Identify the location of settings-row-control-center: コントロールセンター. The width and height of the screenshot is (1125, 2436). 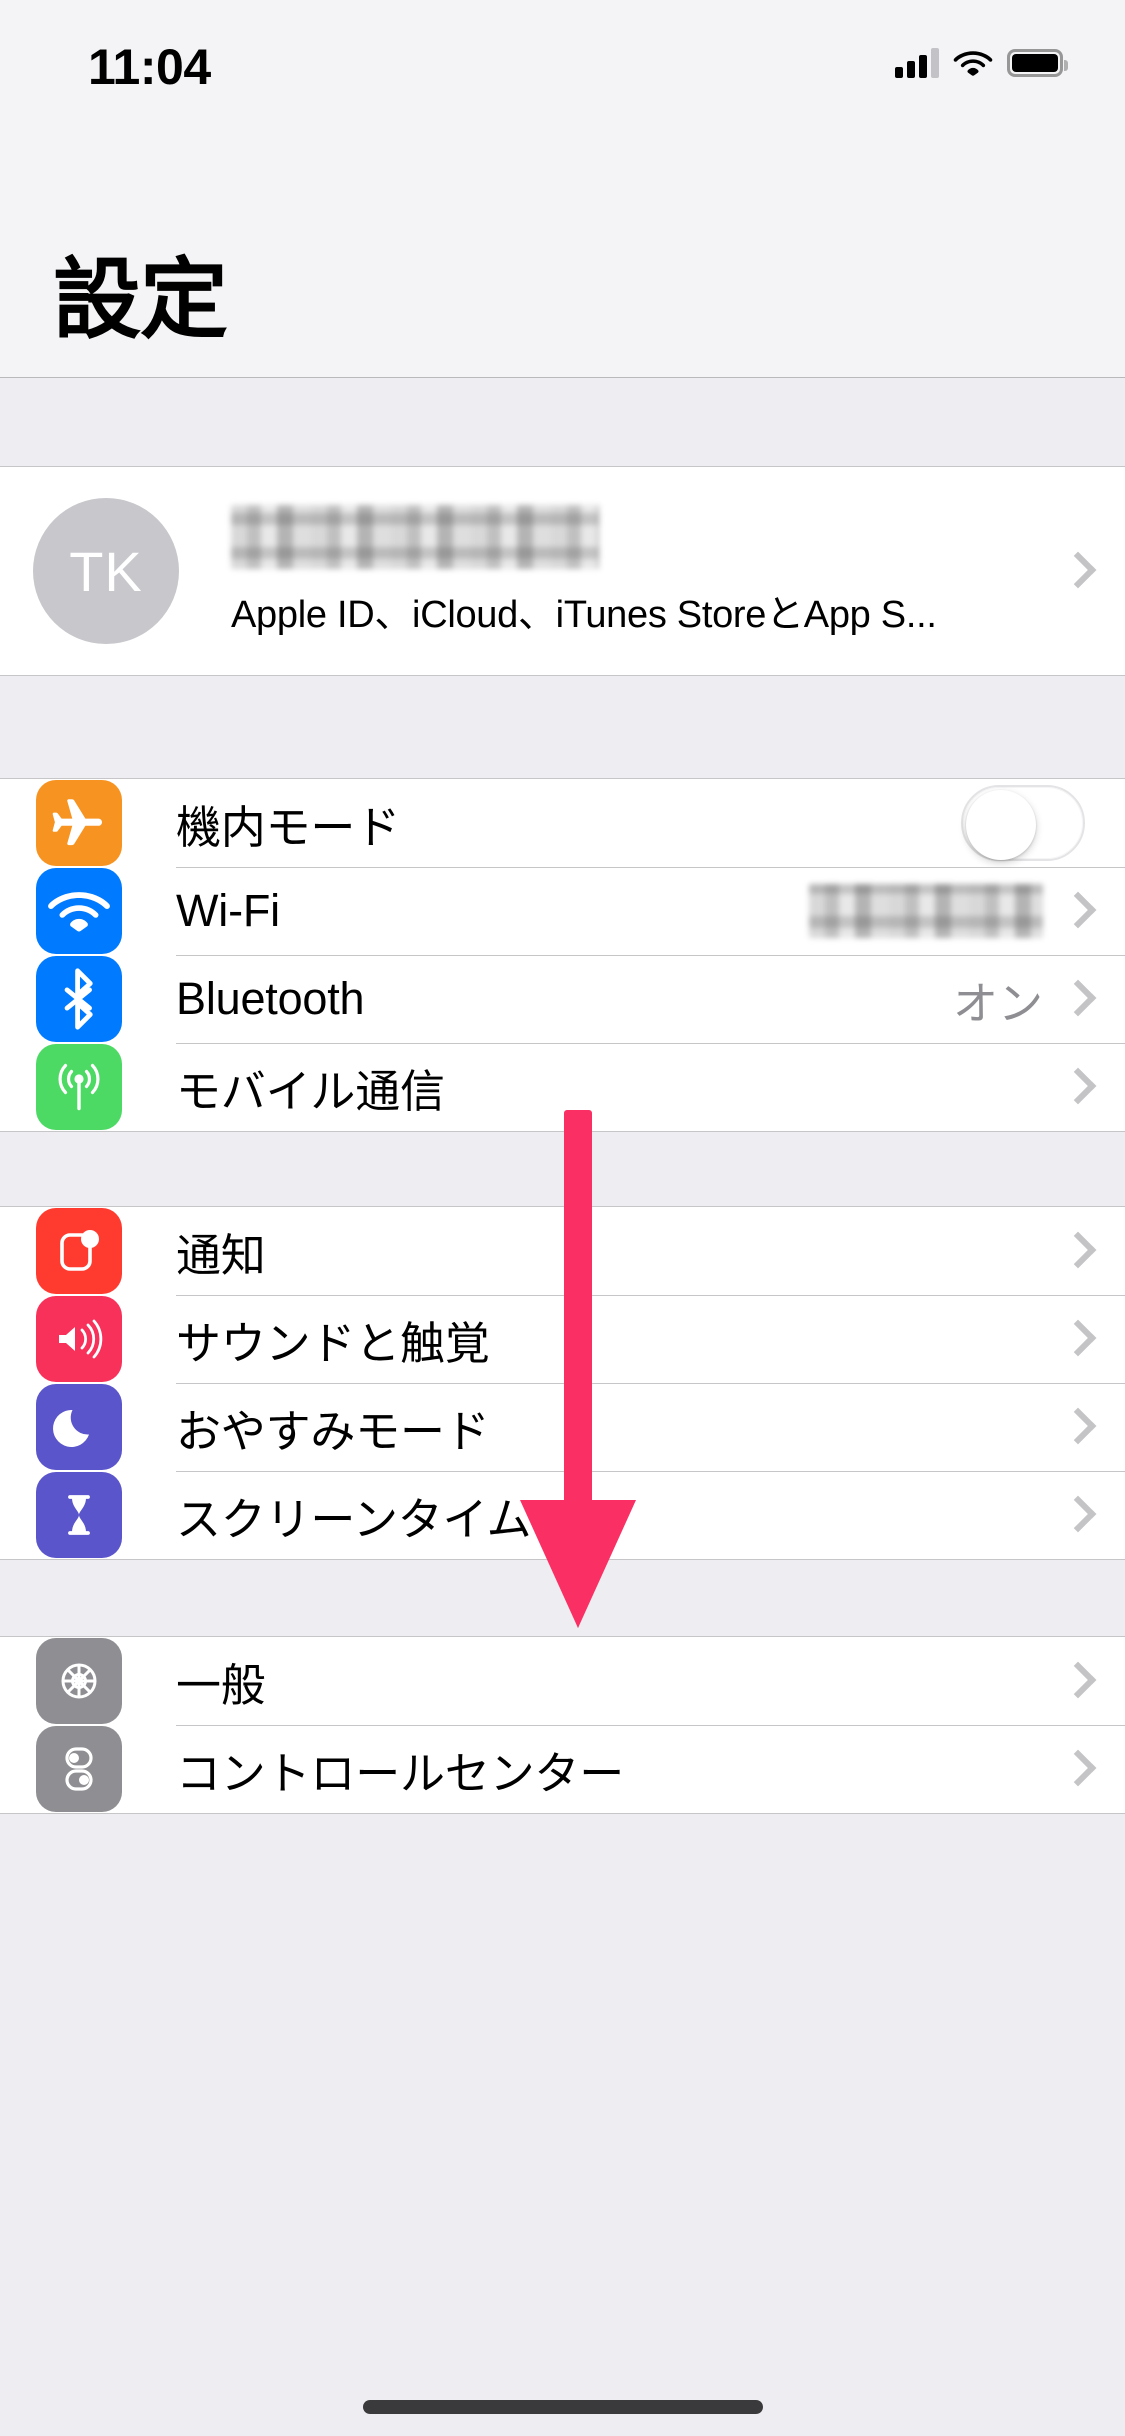
(562, 1769).